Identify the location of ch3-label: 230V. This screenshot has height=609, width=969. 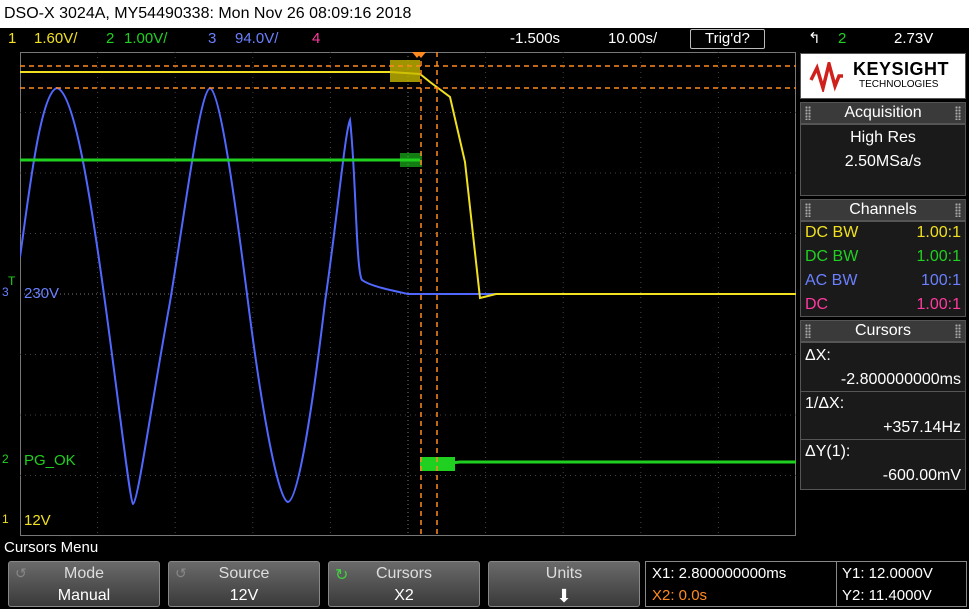
(42, 293).